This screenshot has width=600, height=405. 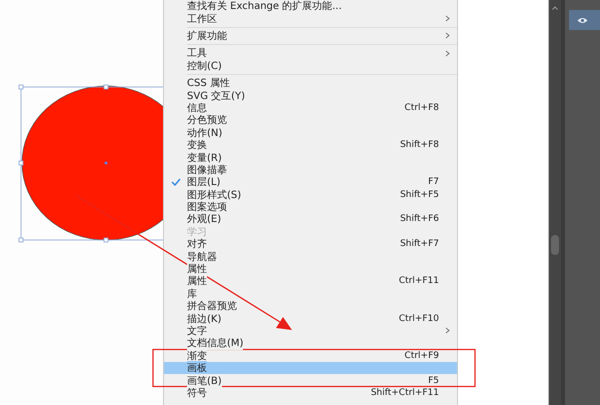 What do you see at coordinates (212, 306) in the screenshot?
I see `menu-label: 拼合器预览` at bounding box center [212, 306].